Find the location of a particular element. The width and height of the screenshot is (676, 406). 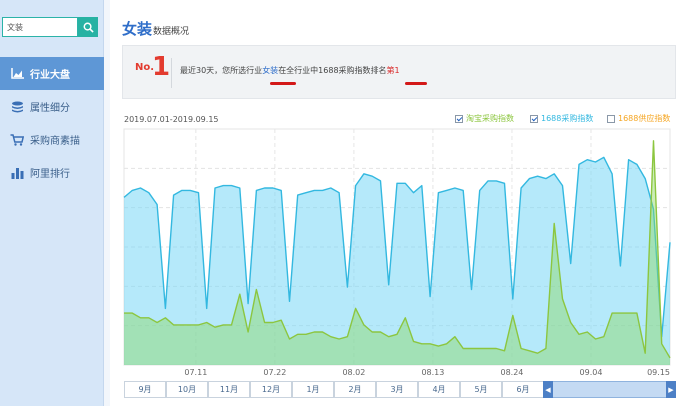

banner-divider is located at coordinates (171, 73).